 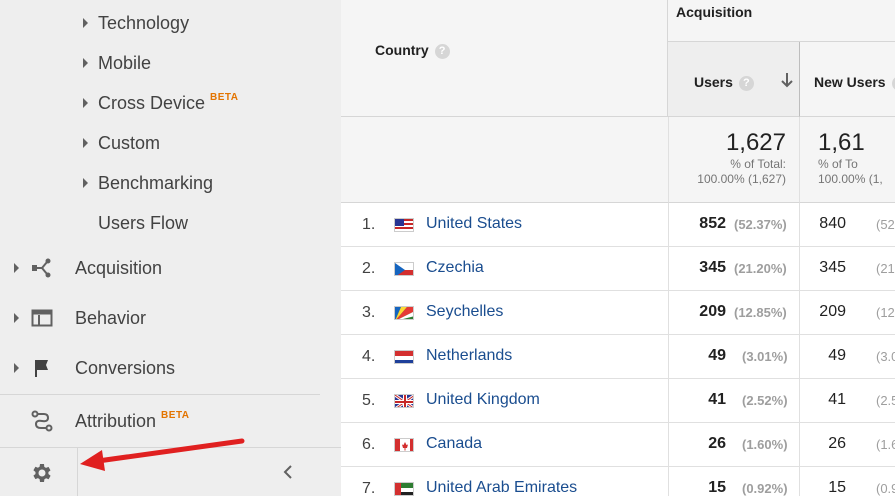 What do you see at coordinates (129, 142) in the screenshot?
I see `sidebar-item-label: Custom` at bounding box center [129, 142].